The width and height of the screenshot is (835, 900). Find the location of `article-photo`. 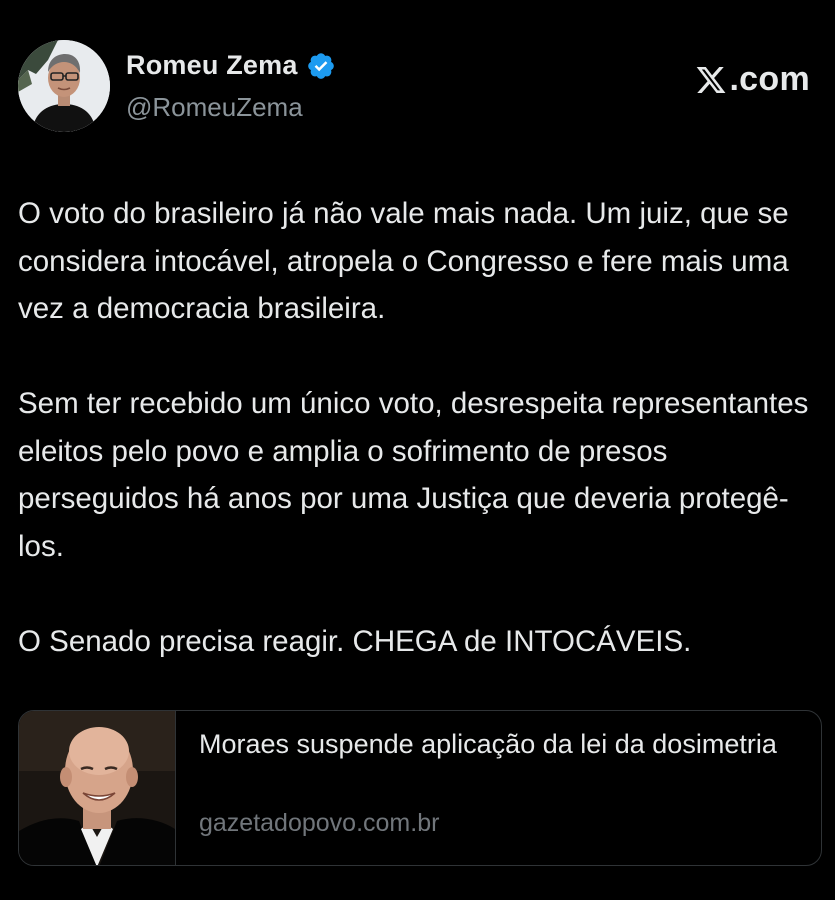

article-photo is located at coordinates (97, 788).